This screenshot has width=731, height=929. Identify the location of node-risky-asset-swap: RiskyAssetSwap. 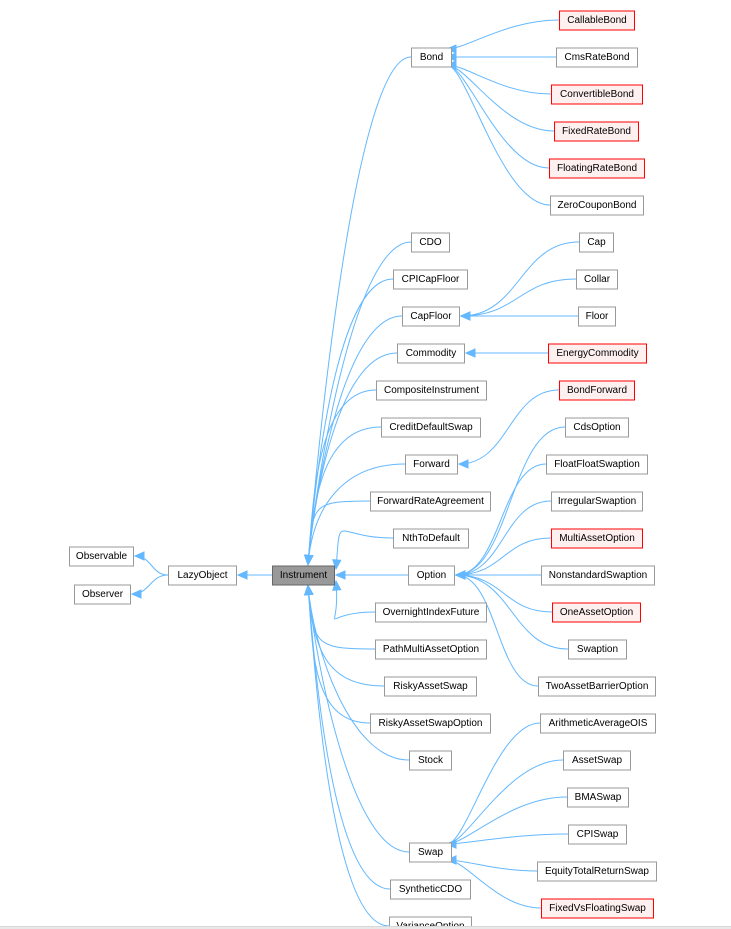
(430, 686).